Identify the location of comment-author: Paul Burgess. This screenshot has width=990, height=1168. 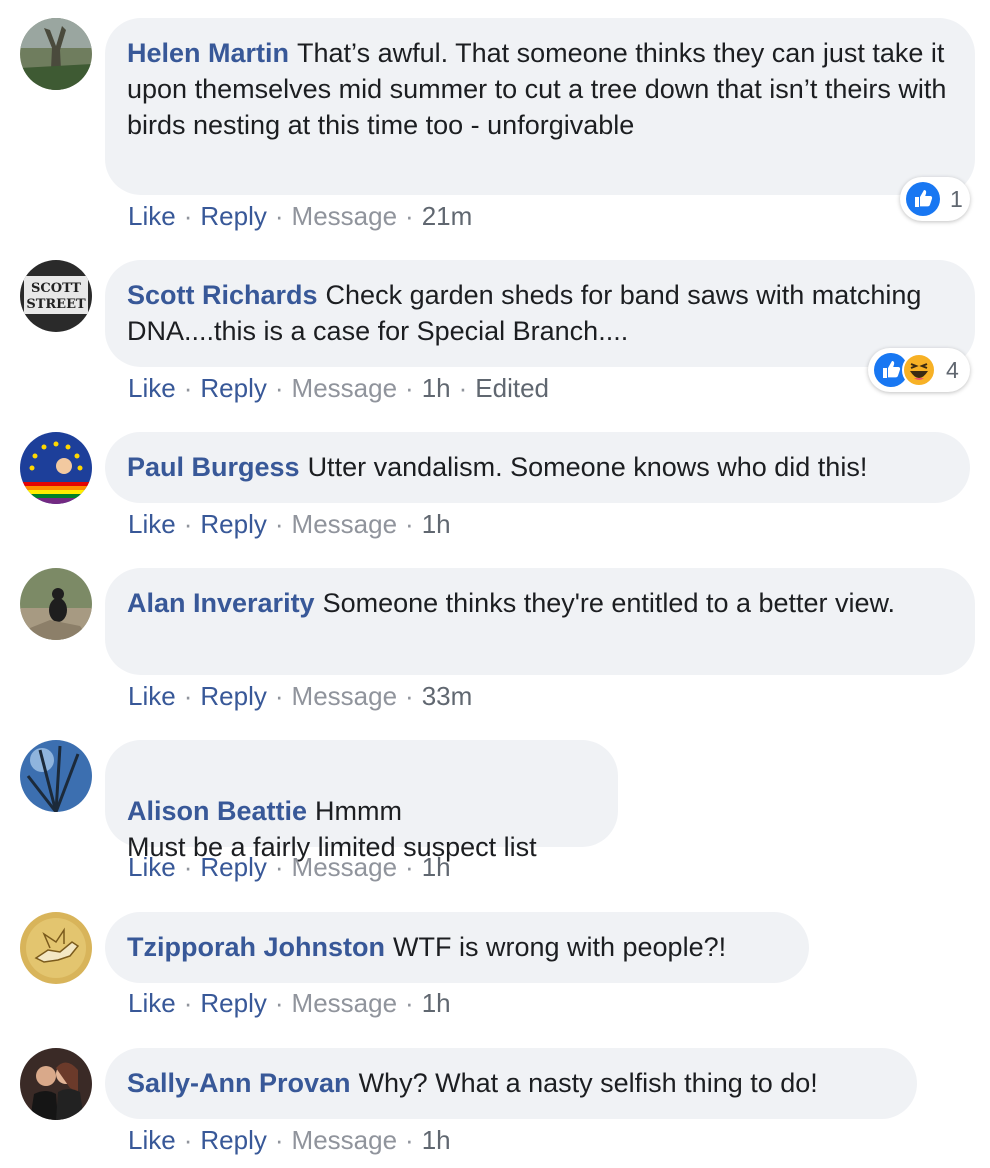
(213, 467).